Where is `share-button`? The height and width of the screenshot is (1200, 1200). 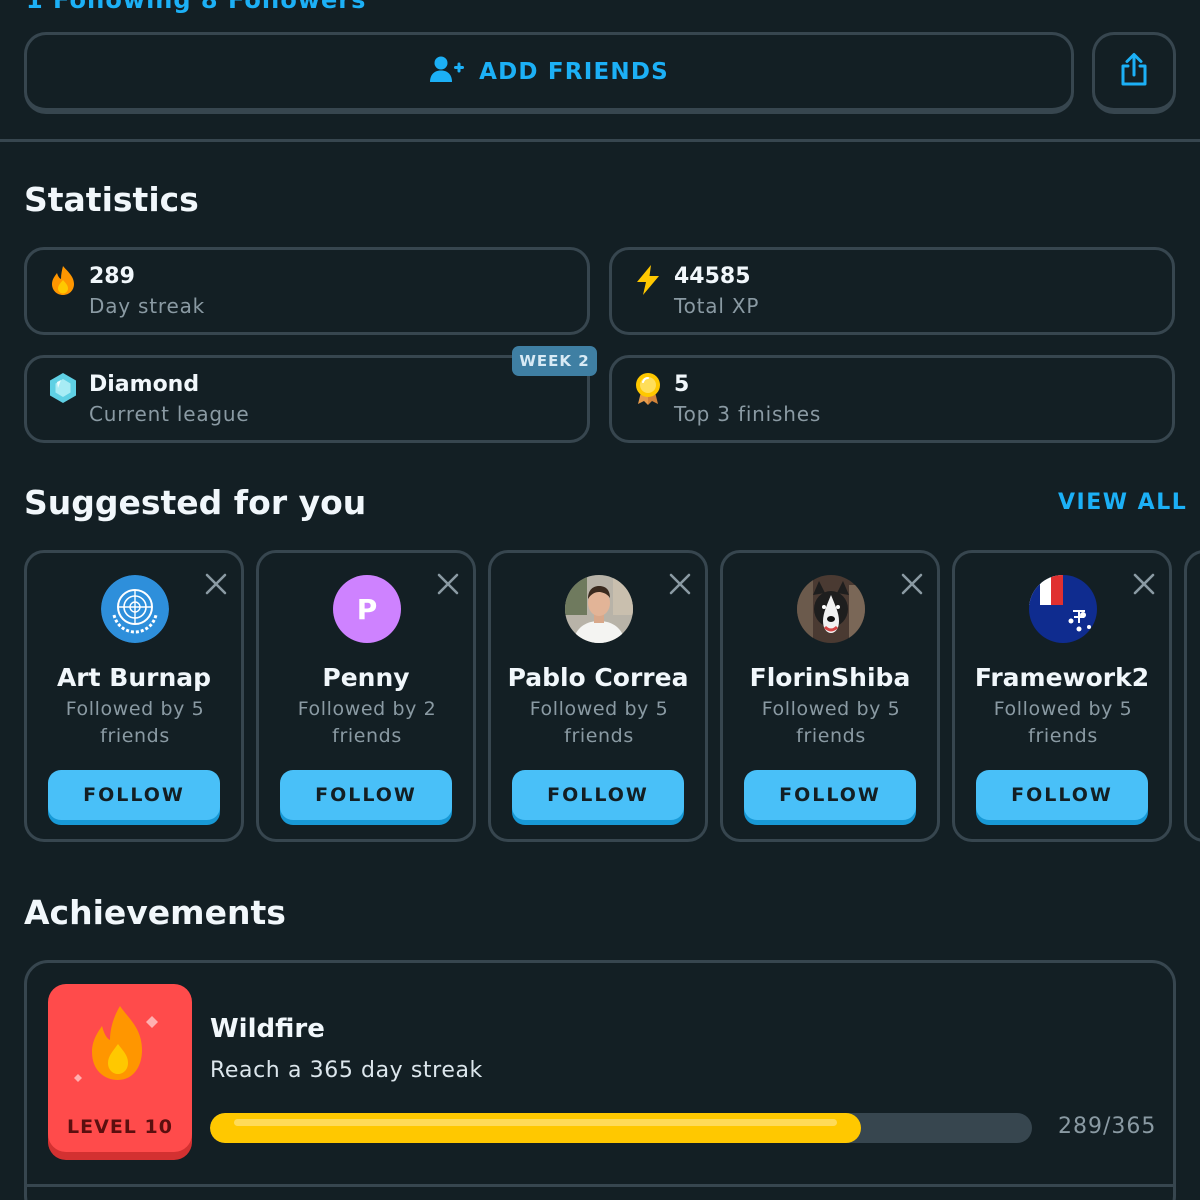
share-button is located at coordinates (1134, 73).